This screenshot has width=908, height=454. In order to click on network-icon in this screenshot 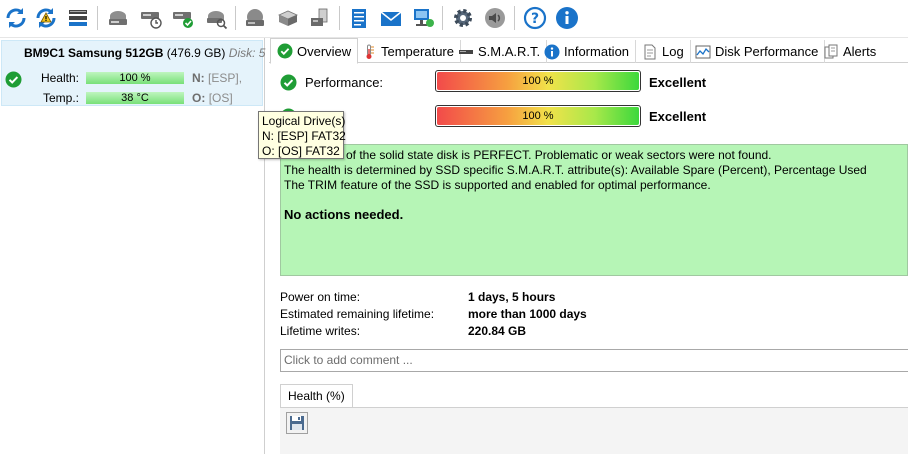, I will do `click(423, 18)`.